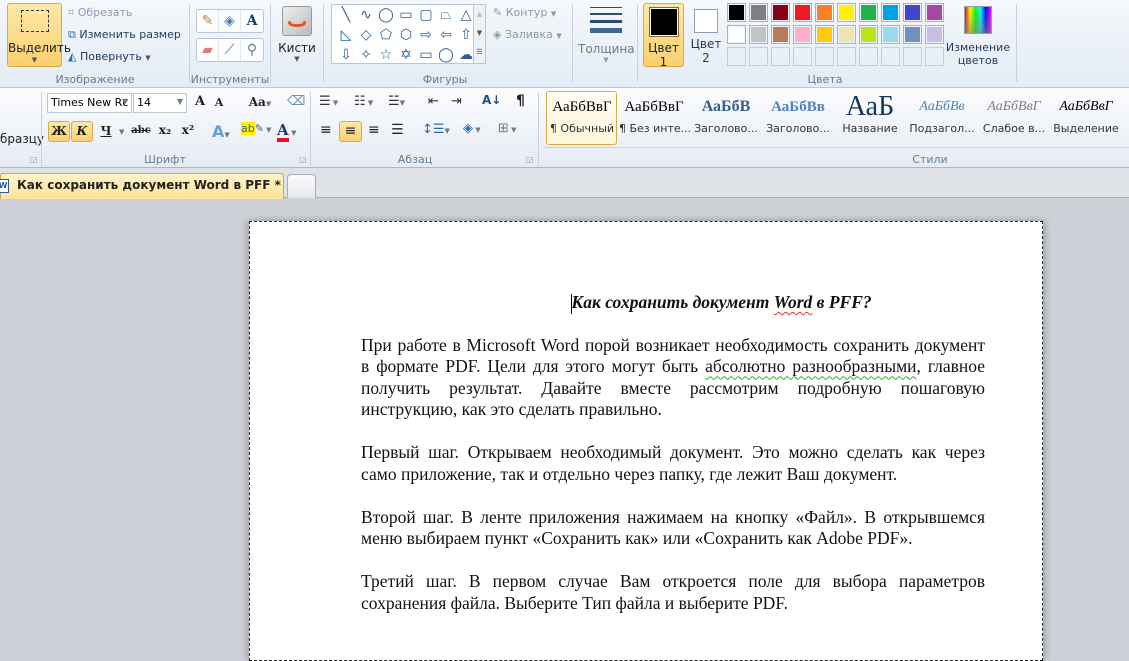  Describe the element at coordinates (188, 130) in the screenshot. I see `superscript-button: x²` at that location.